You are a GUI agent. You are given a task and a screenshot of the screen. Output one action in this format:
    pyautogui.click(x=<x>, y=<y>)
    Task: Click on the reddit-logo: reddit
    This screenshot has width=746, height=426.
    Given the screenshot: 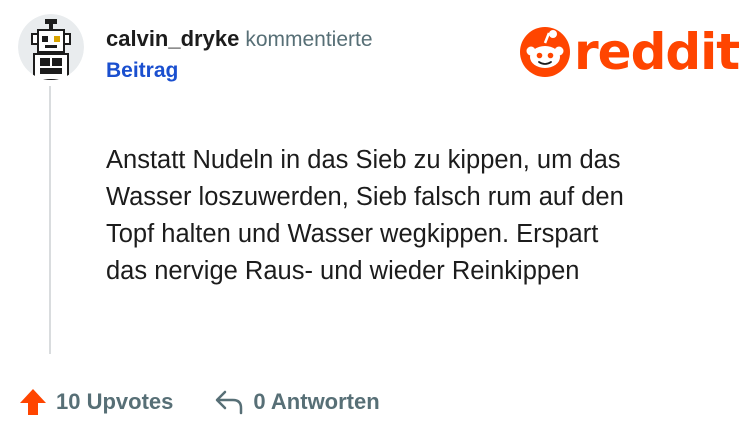 What is the action you would take?
    pyautogui.click(x=630, y=52)
    